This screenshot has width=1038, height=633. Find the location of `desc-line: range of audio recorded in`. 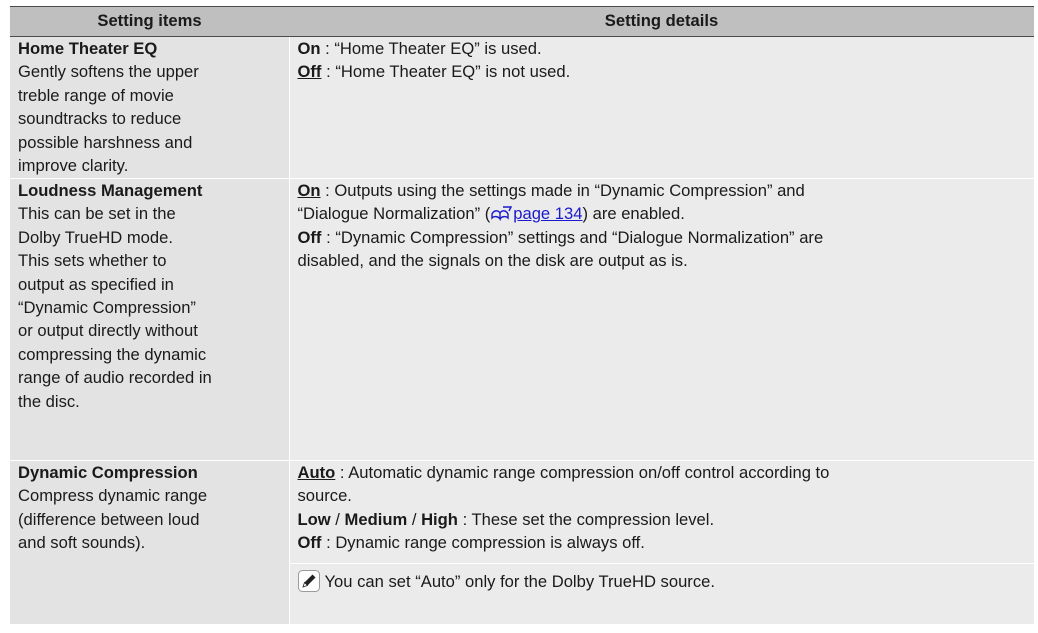

desc-line: range of audio recorded in is located at coordinates (115, 378).